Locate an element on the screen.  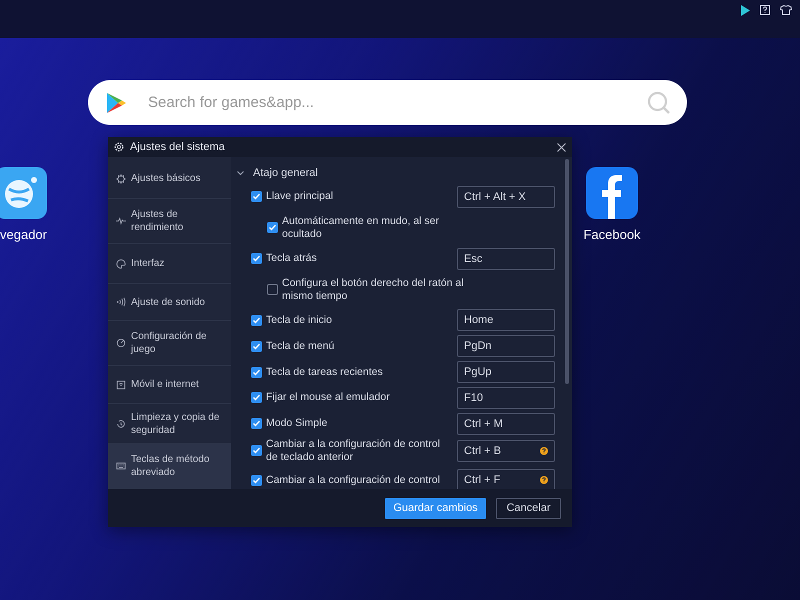
shortcut-field: PgDn is located at coordinates (506, 346).